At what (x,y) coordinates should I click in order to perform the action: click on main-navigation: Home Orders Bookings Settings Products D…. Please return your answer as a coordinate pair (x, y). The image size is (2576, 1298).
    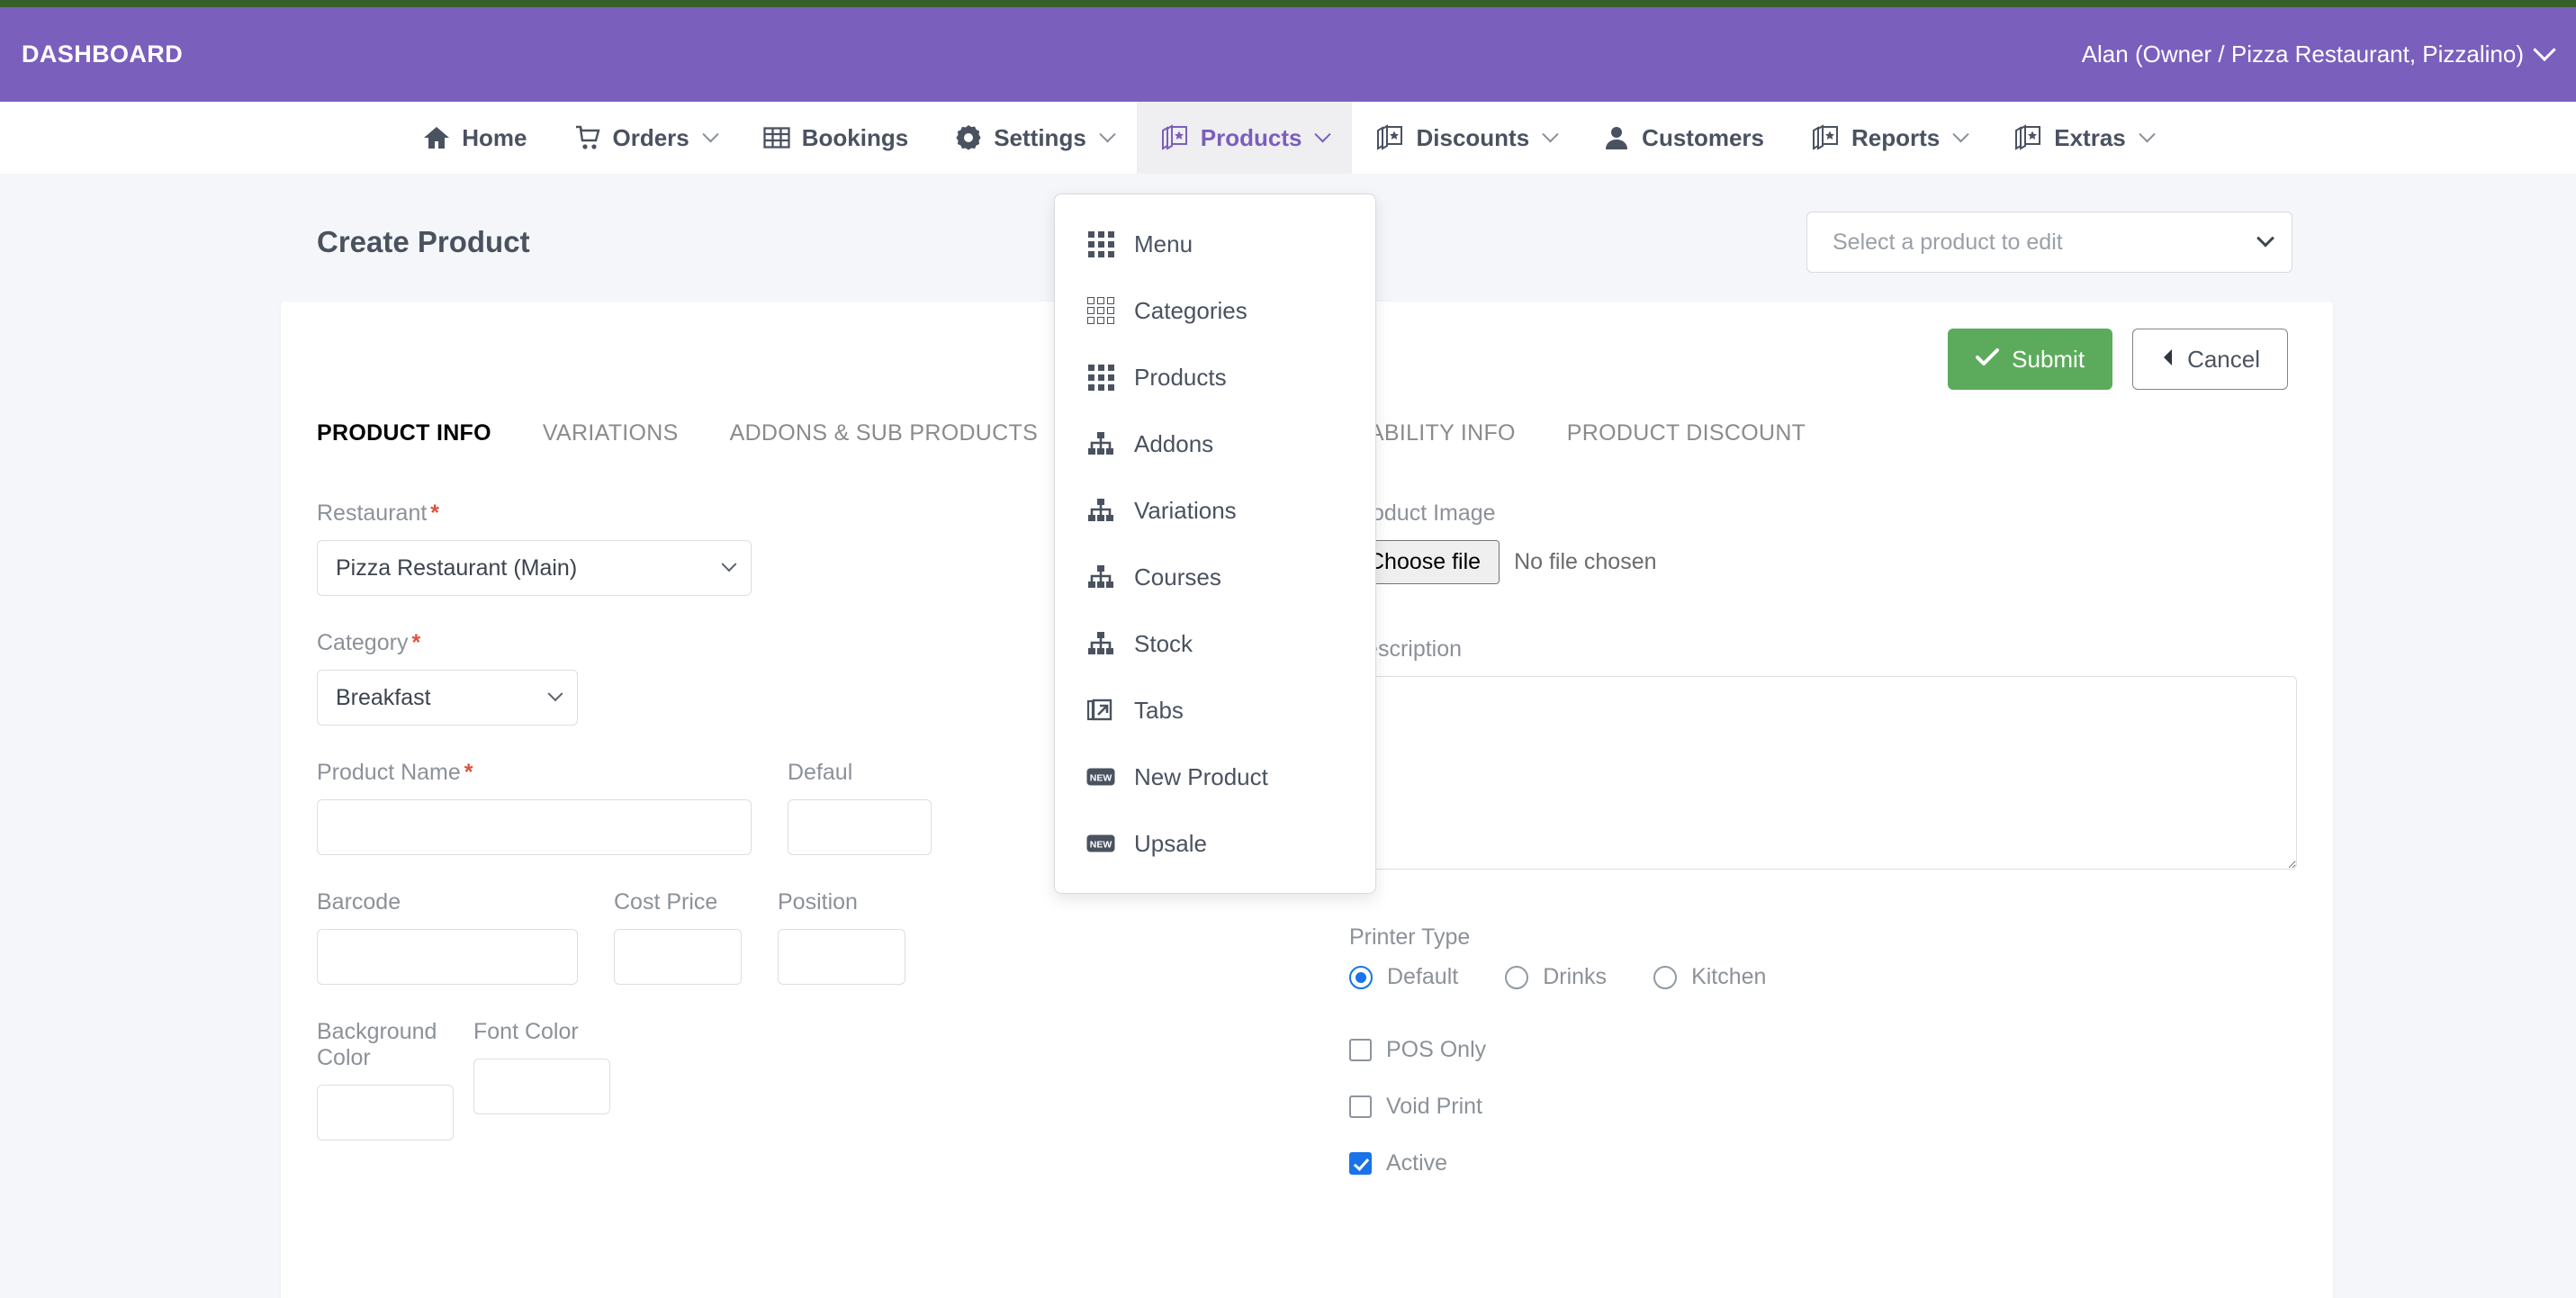
    Looking at the image, I should click on (1288, 138).